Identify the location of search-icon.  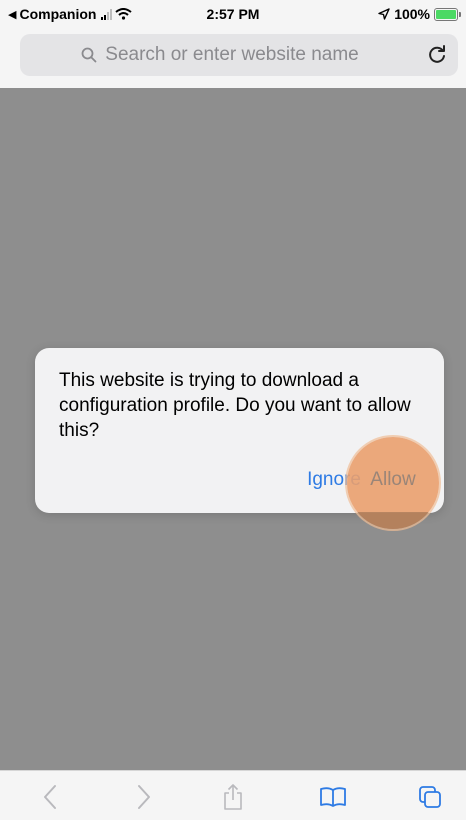
(89, 55).